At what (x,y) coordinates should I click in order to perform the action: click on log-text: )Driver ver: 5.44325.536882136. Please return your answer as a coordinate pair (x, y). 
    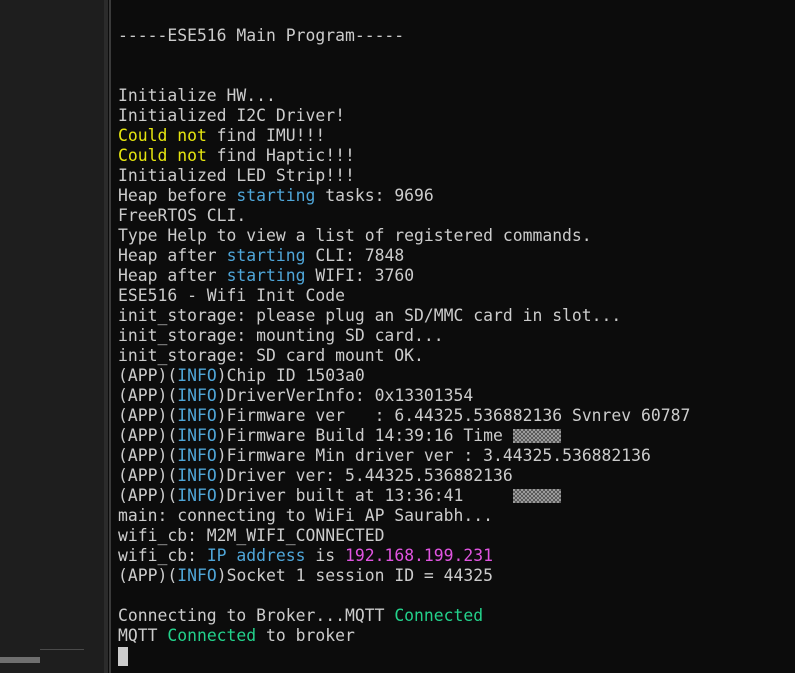
    Looking at the image, I should click on (364, 475).